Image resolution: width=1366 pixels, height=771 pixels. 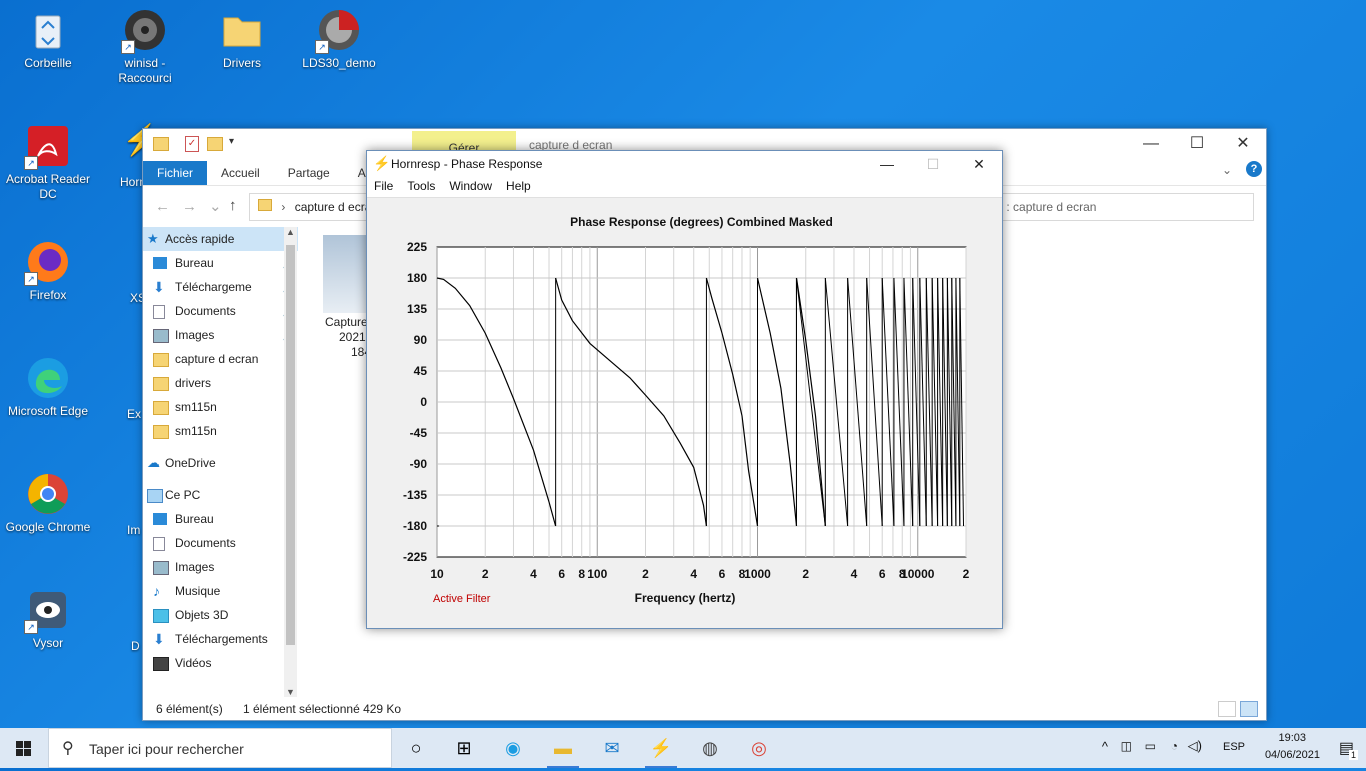 I want to click on back-forward-arrows-icon: ←→⌄, so click(x=194, y=206).